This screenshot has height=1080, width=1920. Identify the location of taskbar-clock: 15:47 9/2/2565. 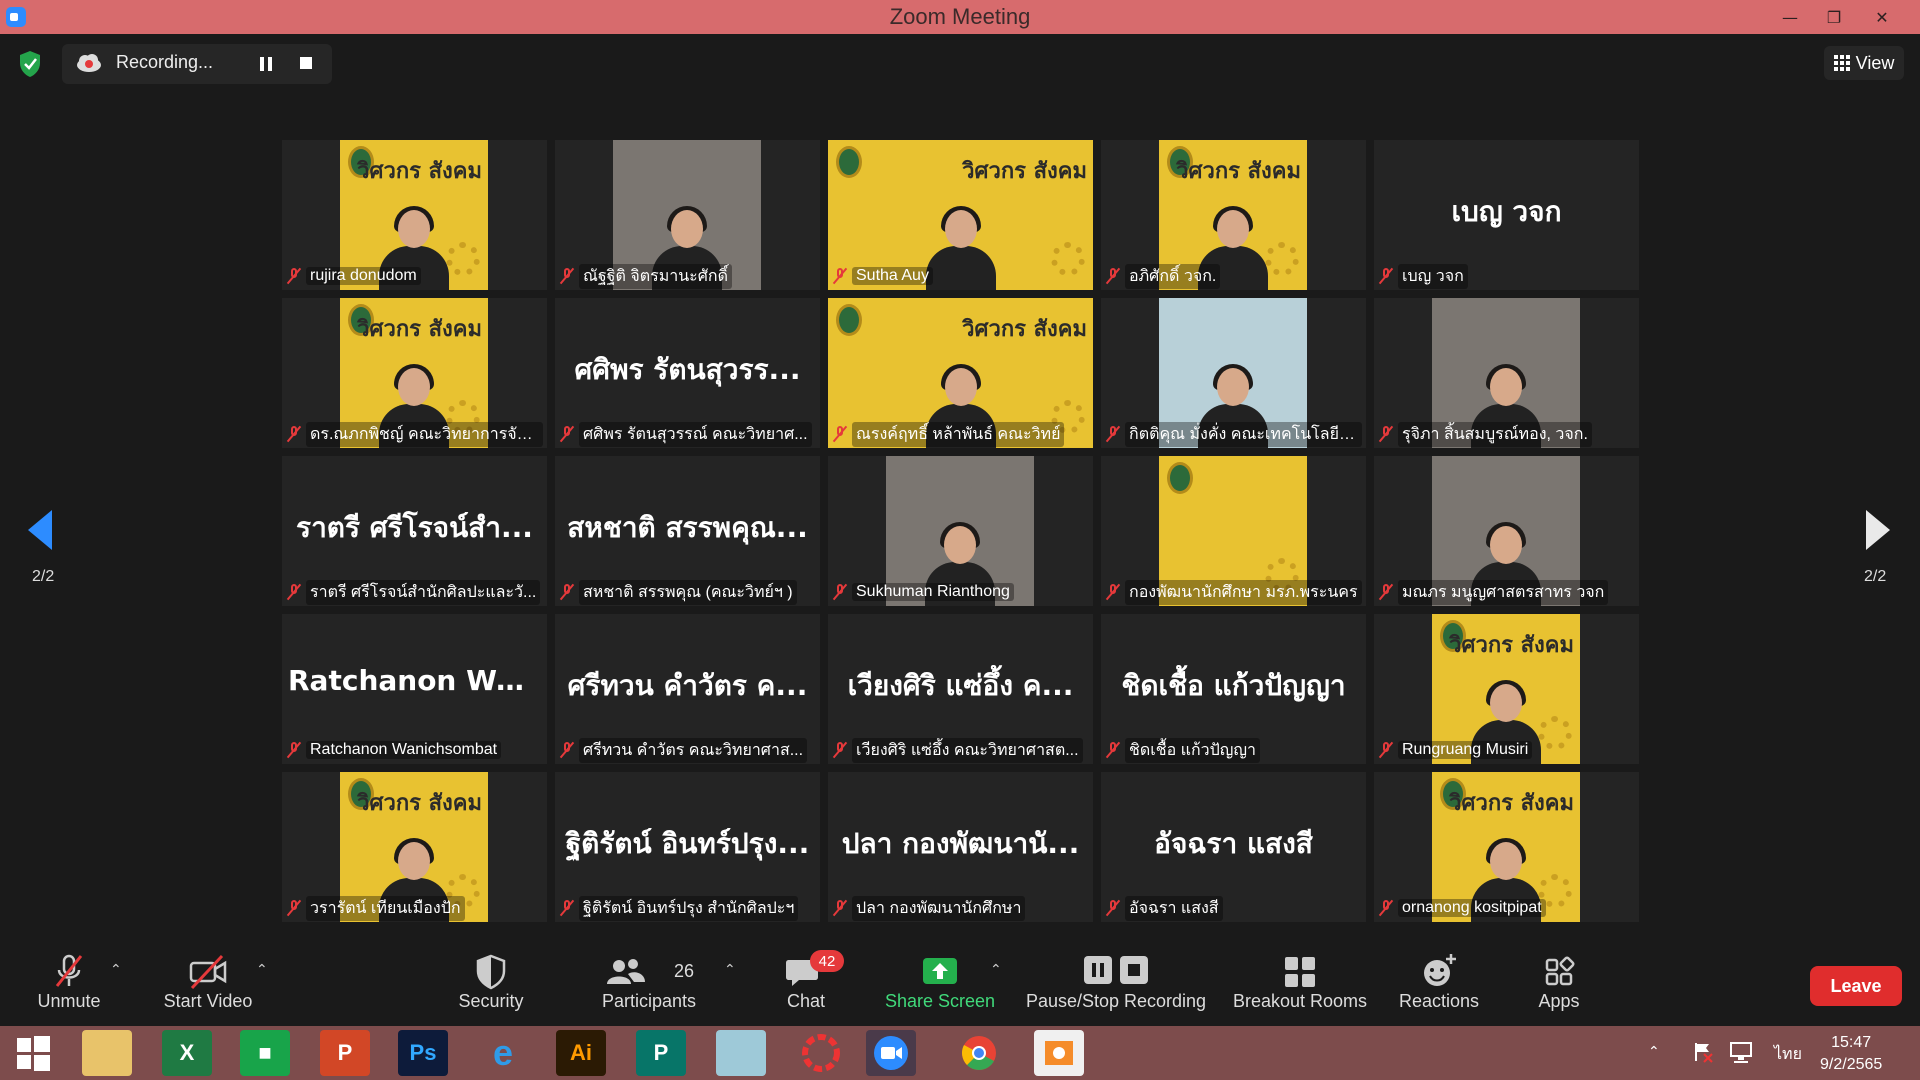
(1851, 1054).